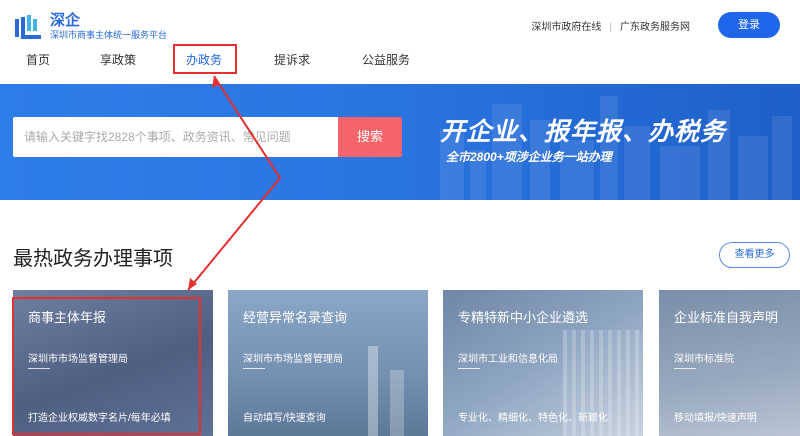 This screenshot has height=436, width=800. What do you see at coordinates (65, 19) in the screenshot?
I see `logo-title: 深企` at bounding box center [65, 19].